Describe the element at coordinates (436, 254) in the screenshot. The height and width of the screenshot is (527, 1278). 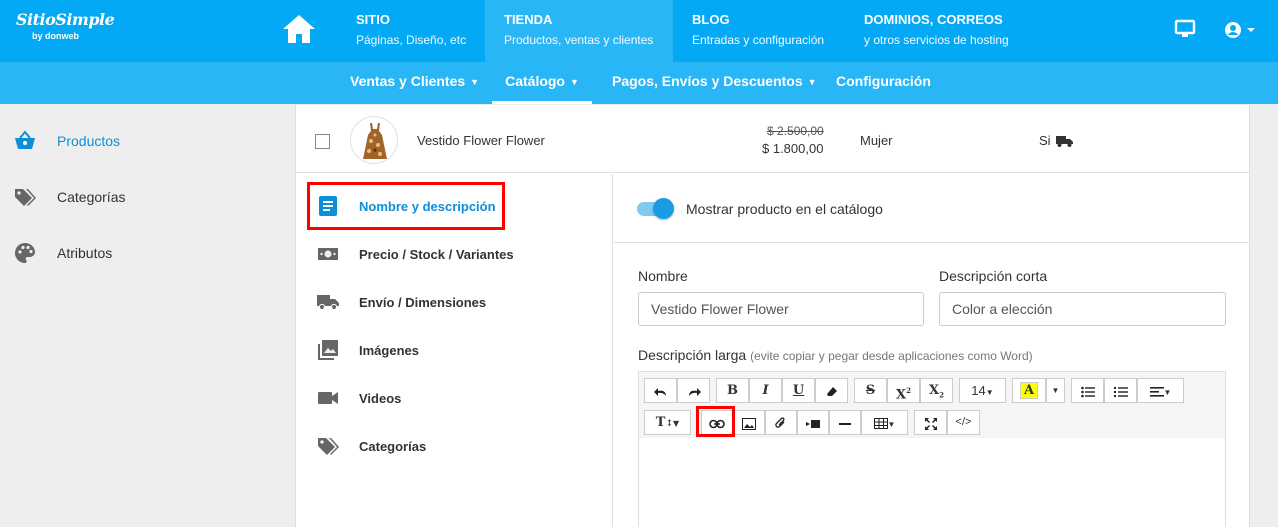
I see `edit-menu-label: Precio / Stock / Variantes` at that location.